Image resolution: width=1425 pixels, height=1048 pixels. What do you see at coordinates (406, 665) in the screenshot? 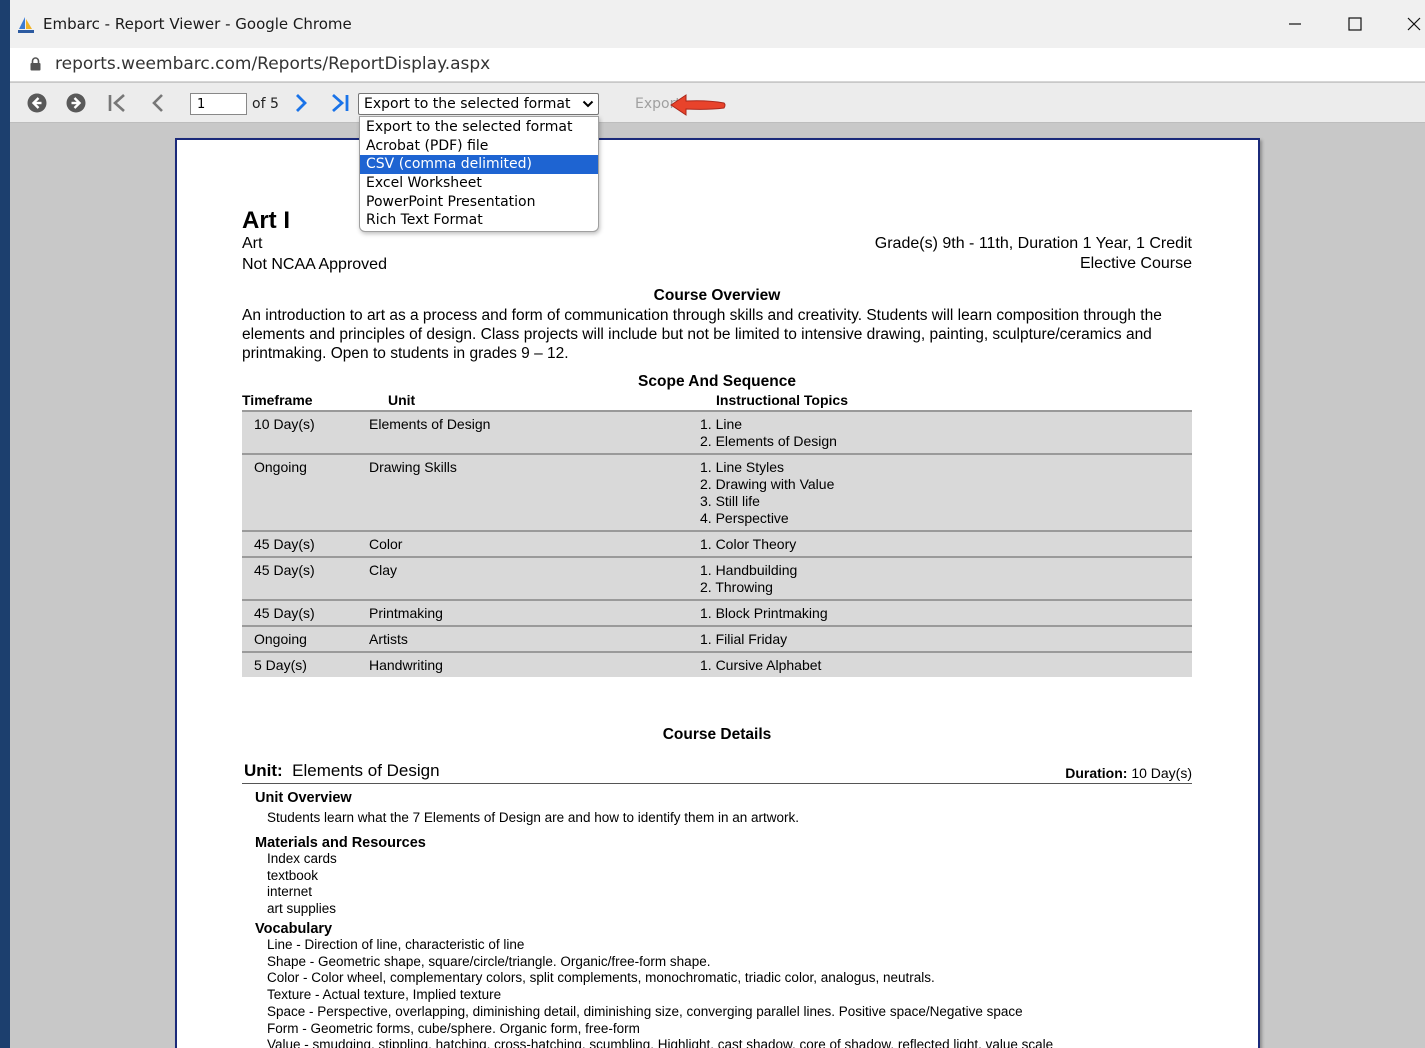
I see `unit-cell: Handwriting` at bounding box center [406, 665].